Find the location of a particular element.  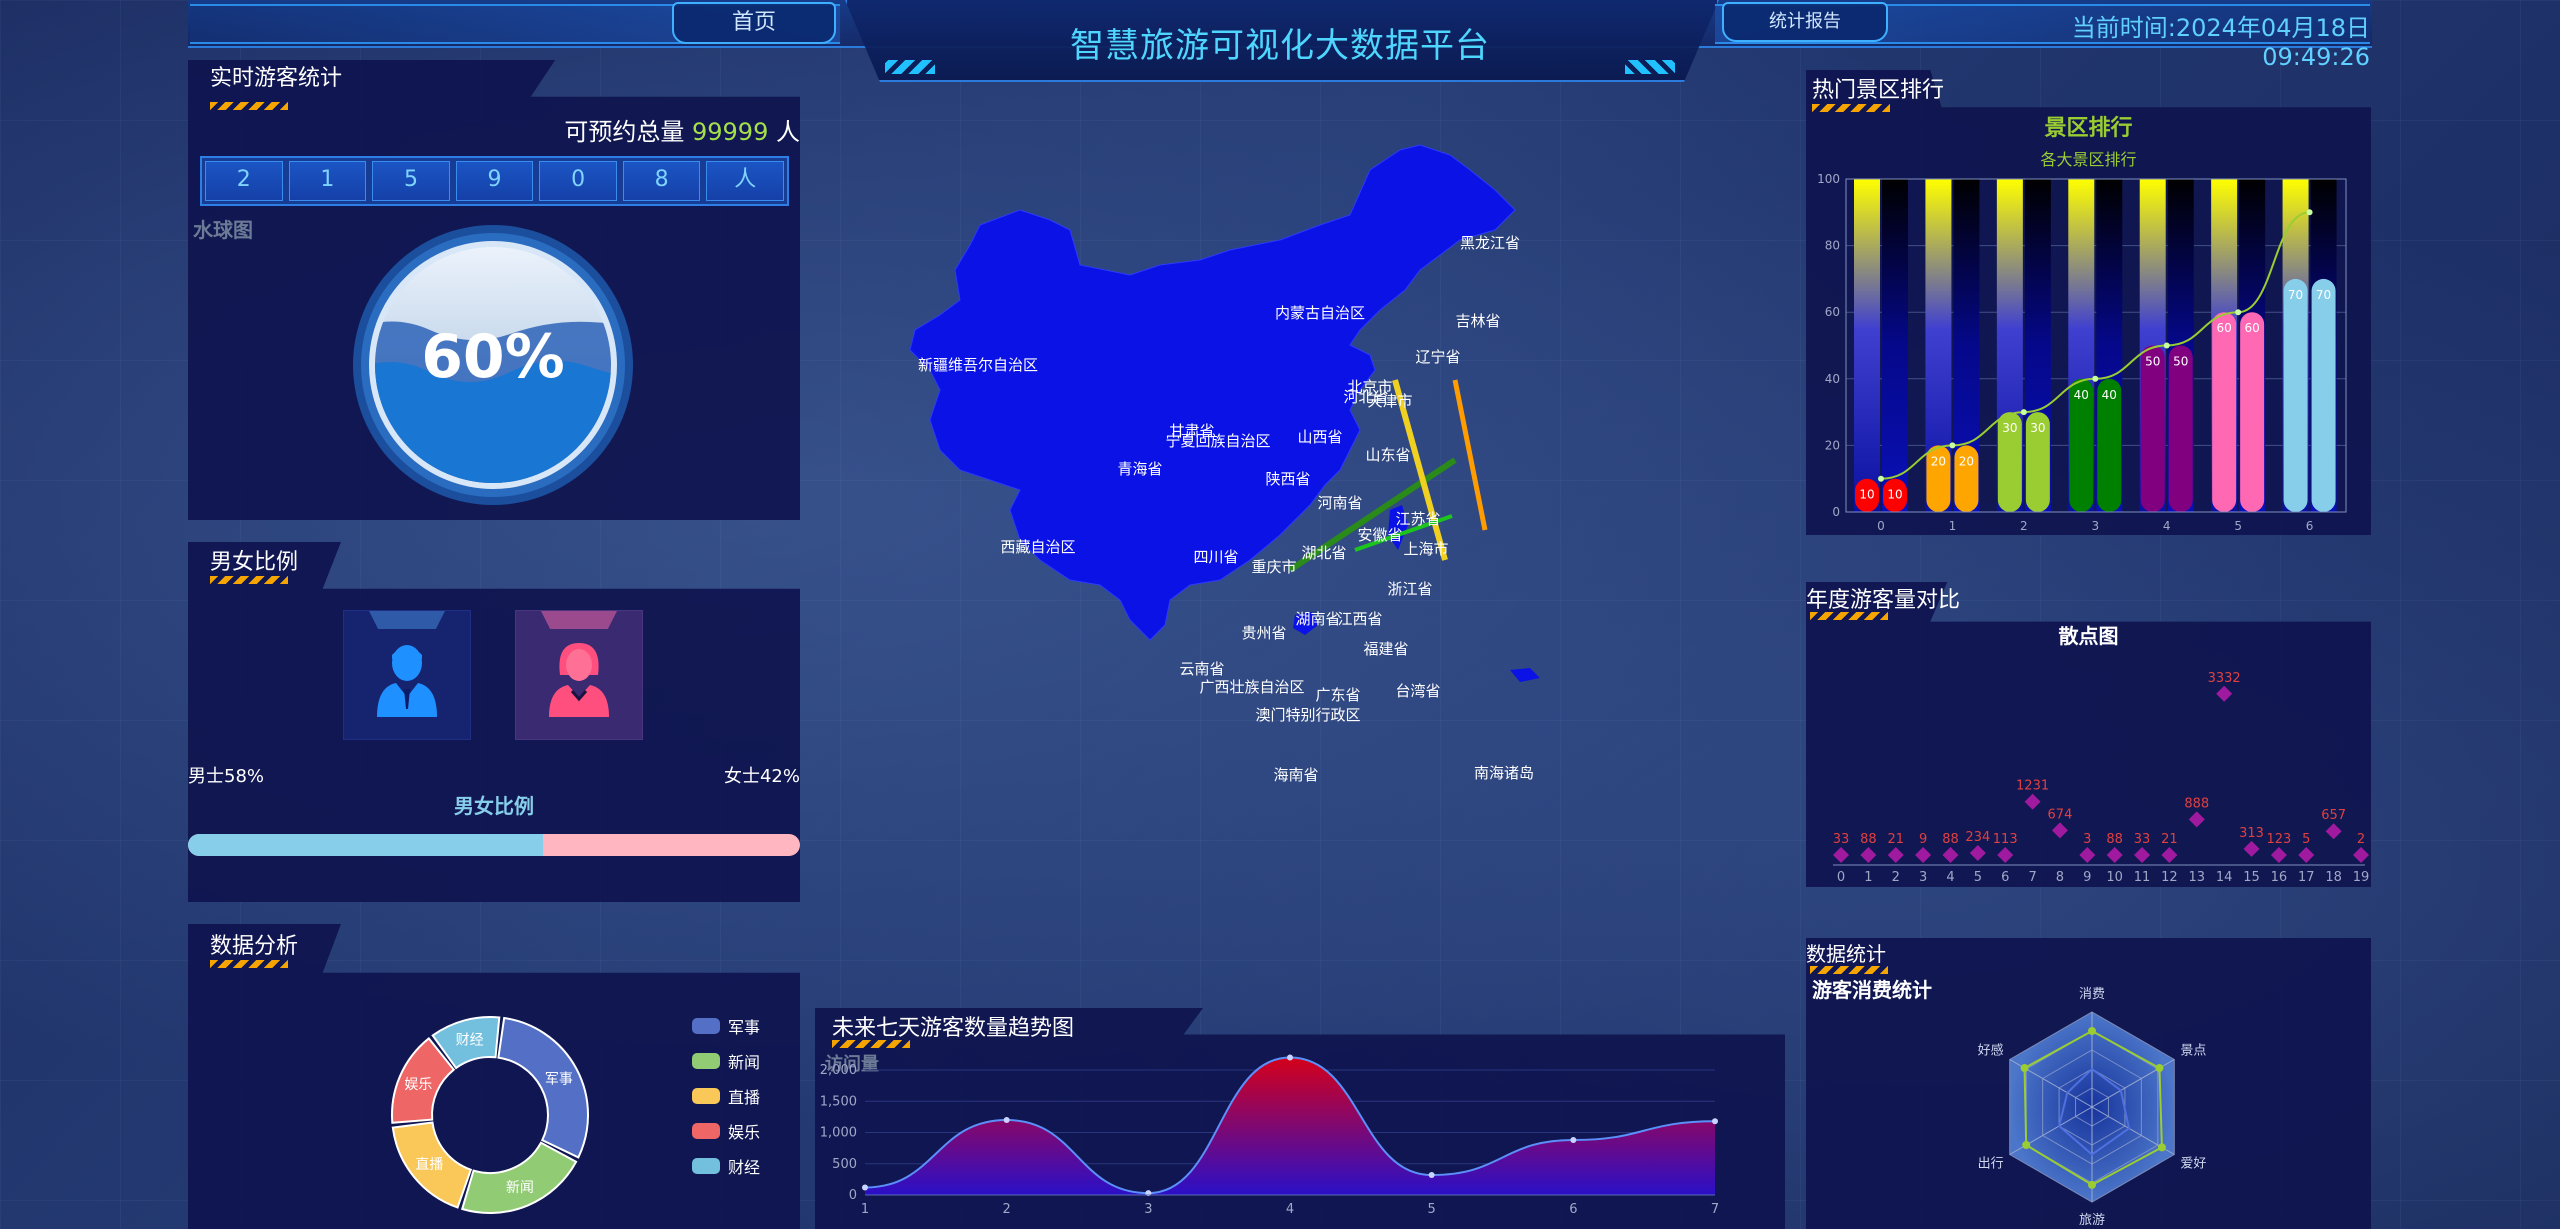

trend-xtick-label: 5 is located at coordinates (1432, 1209).